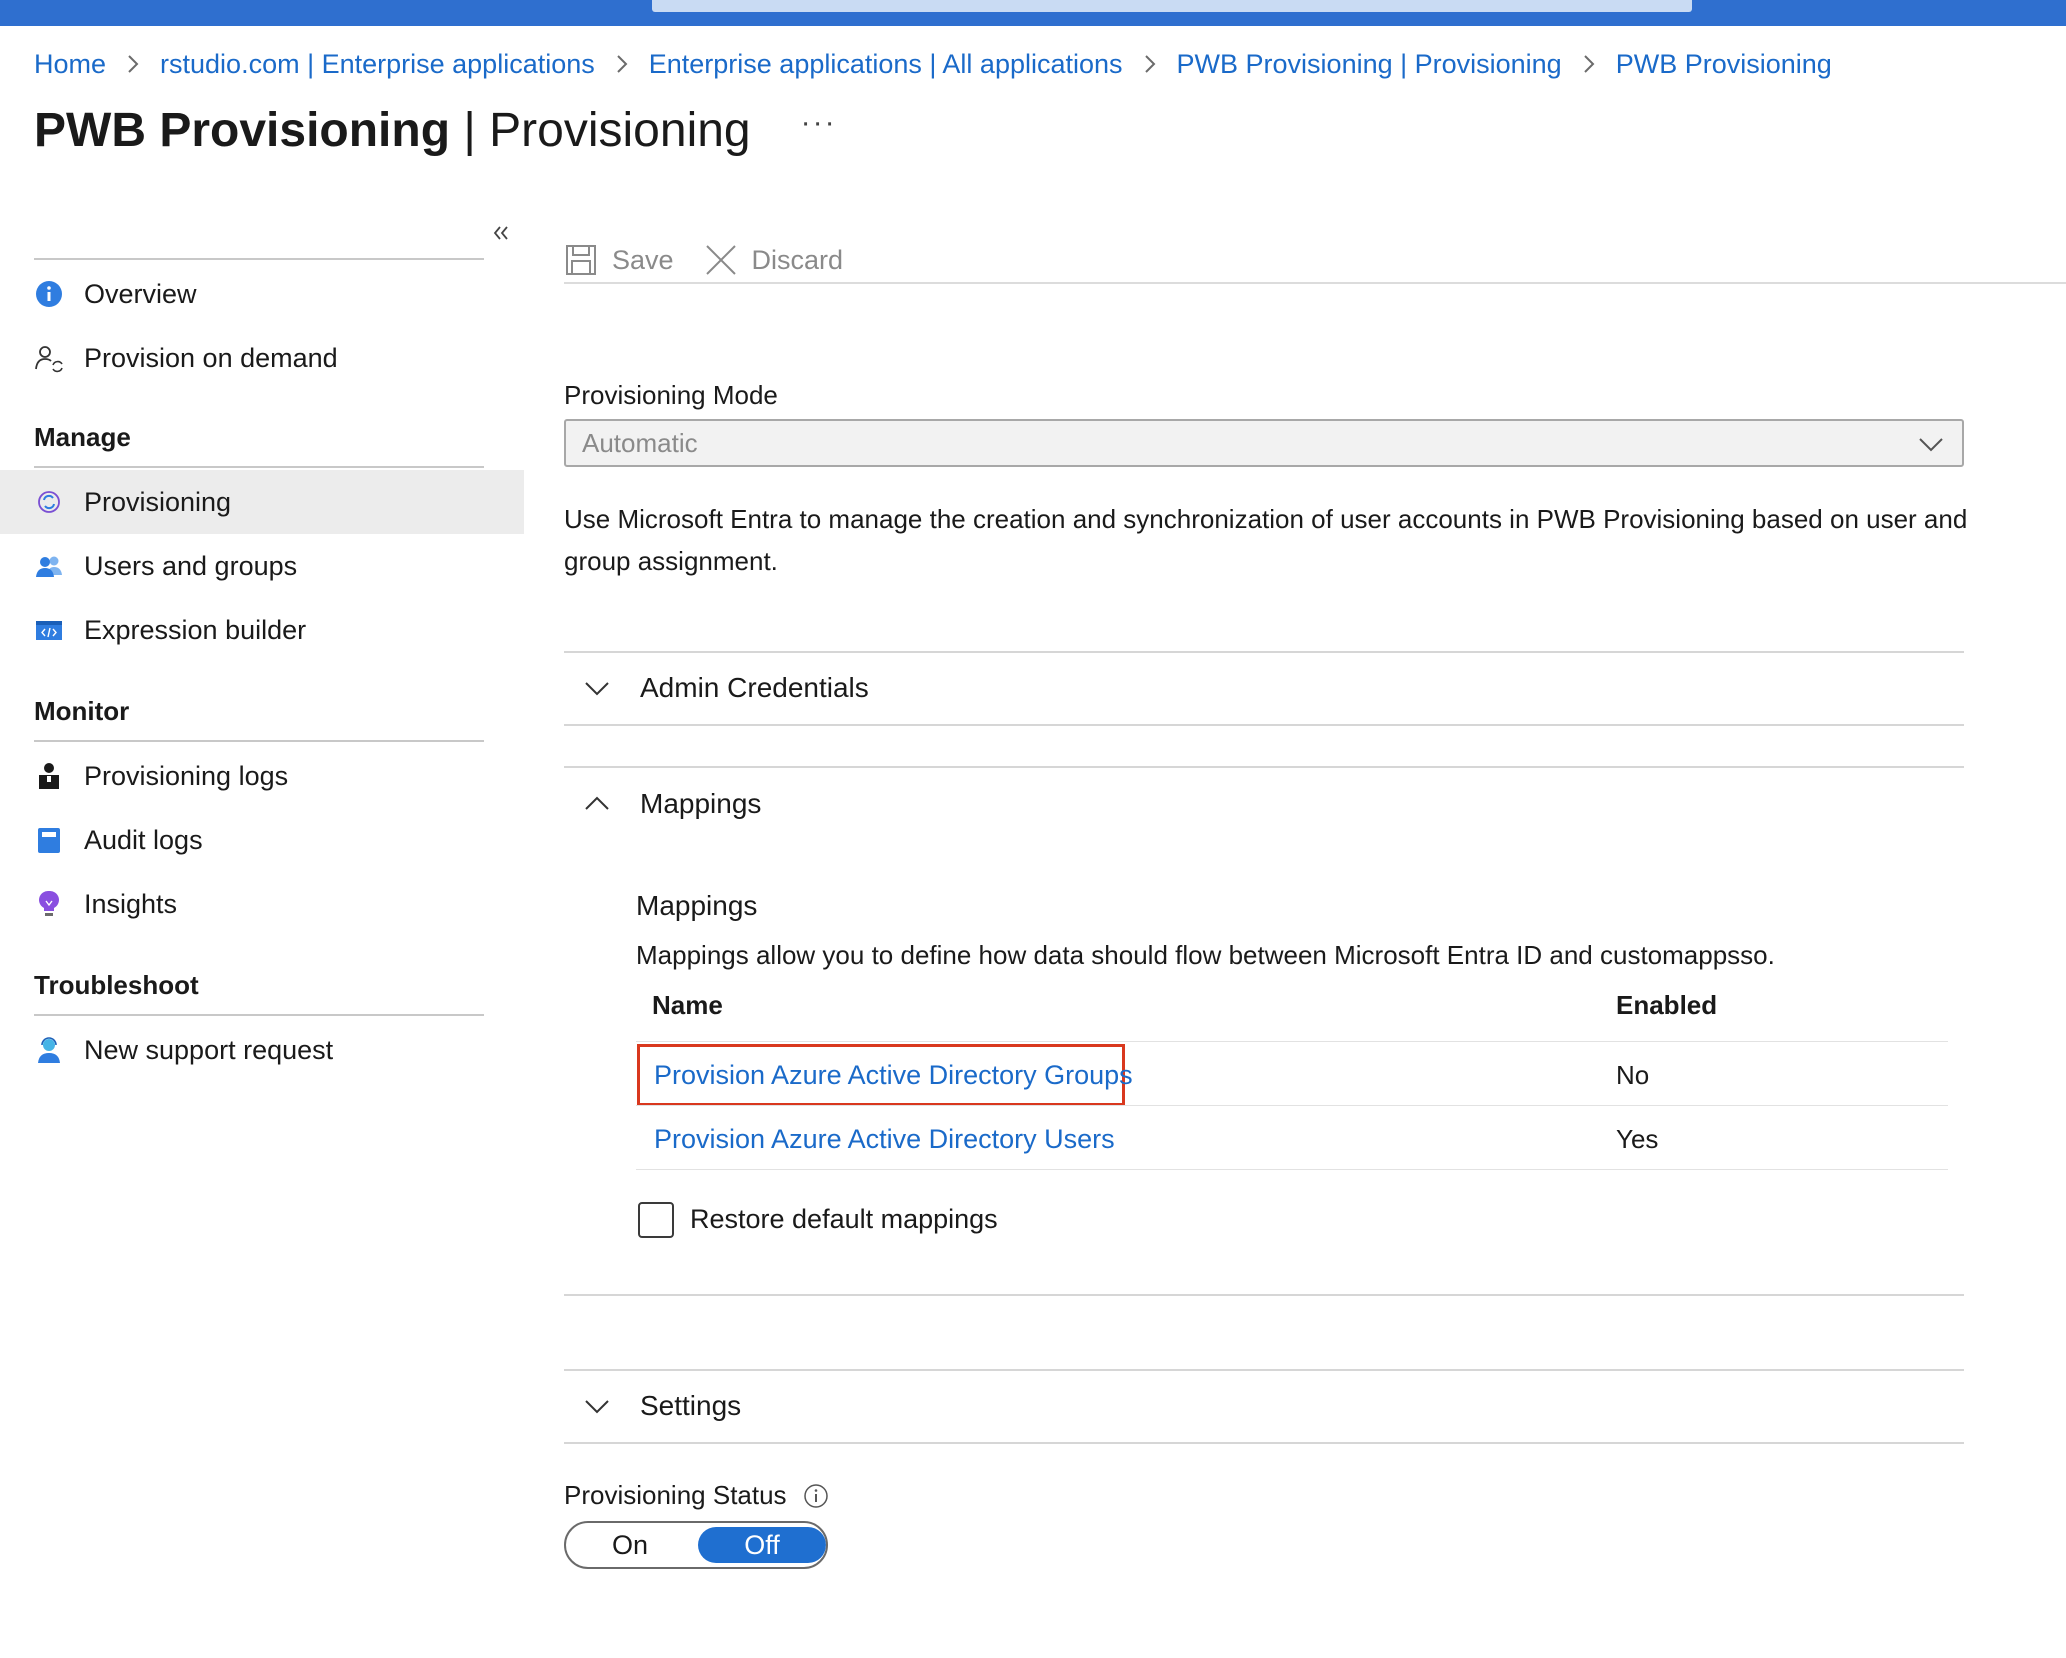  Describe the element at coordinates (675, 1495) in the screenshot. I see `provisioning-status-text: Provisioning Status` at that location.